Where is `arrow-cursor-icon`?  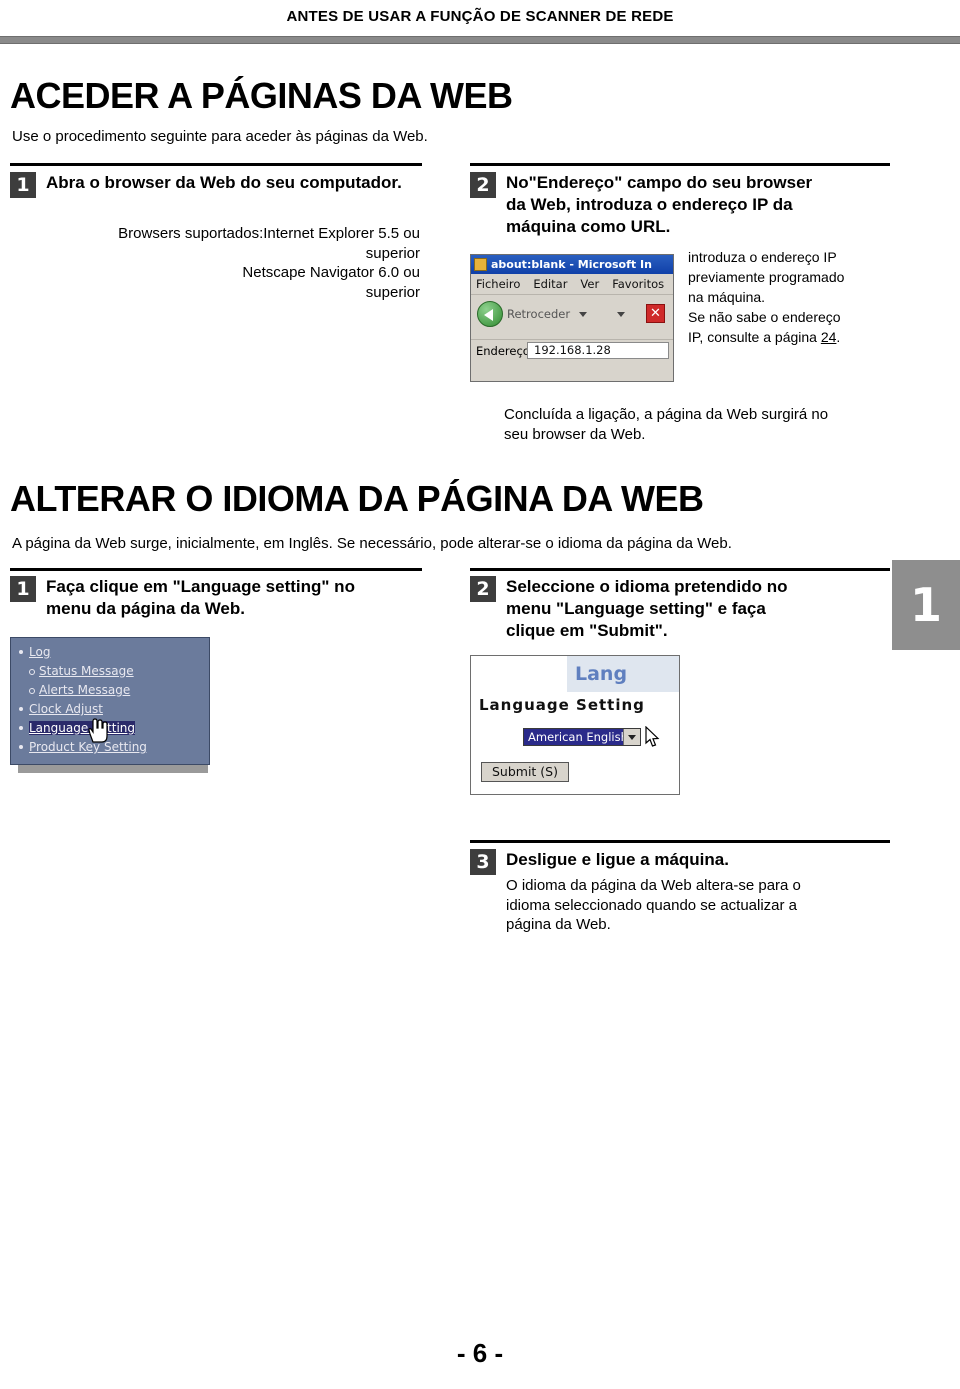
arrow-cursor-icon is located at coordinates (652, 736).